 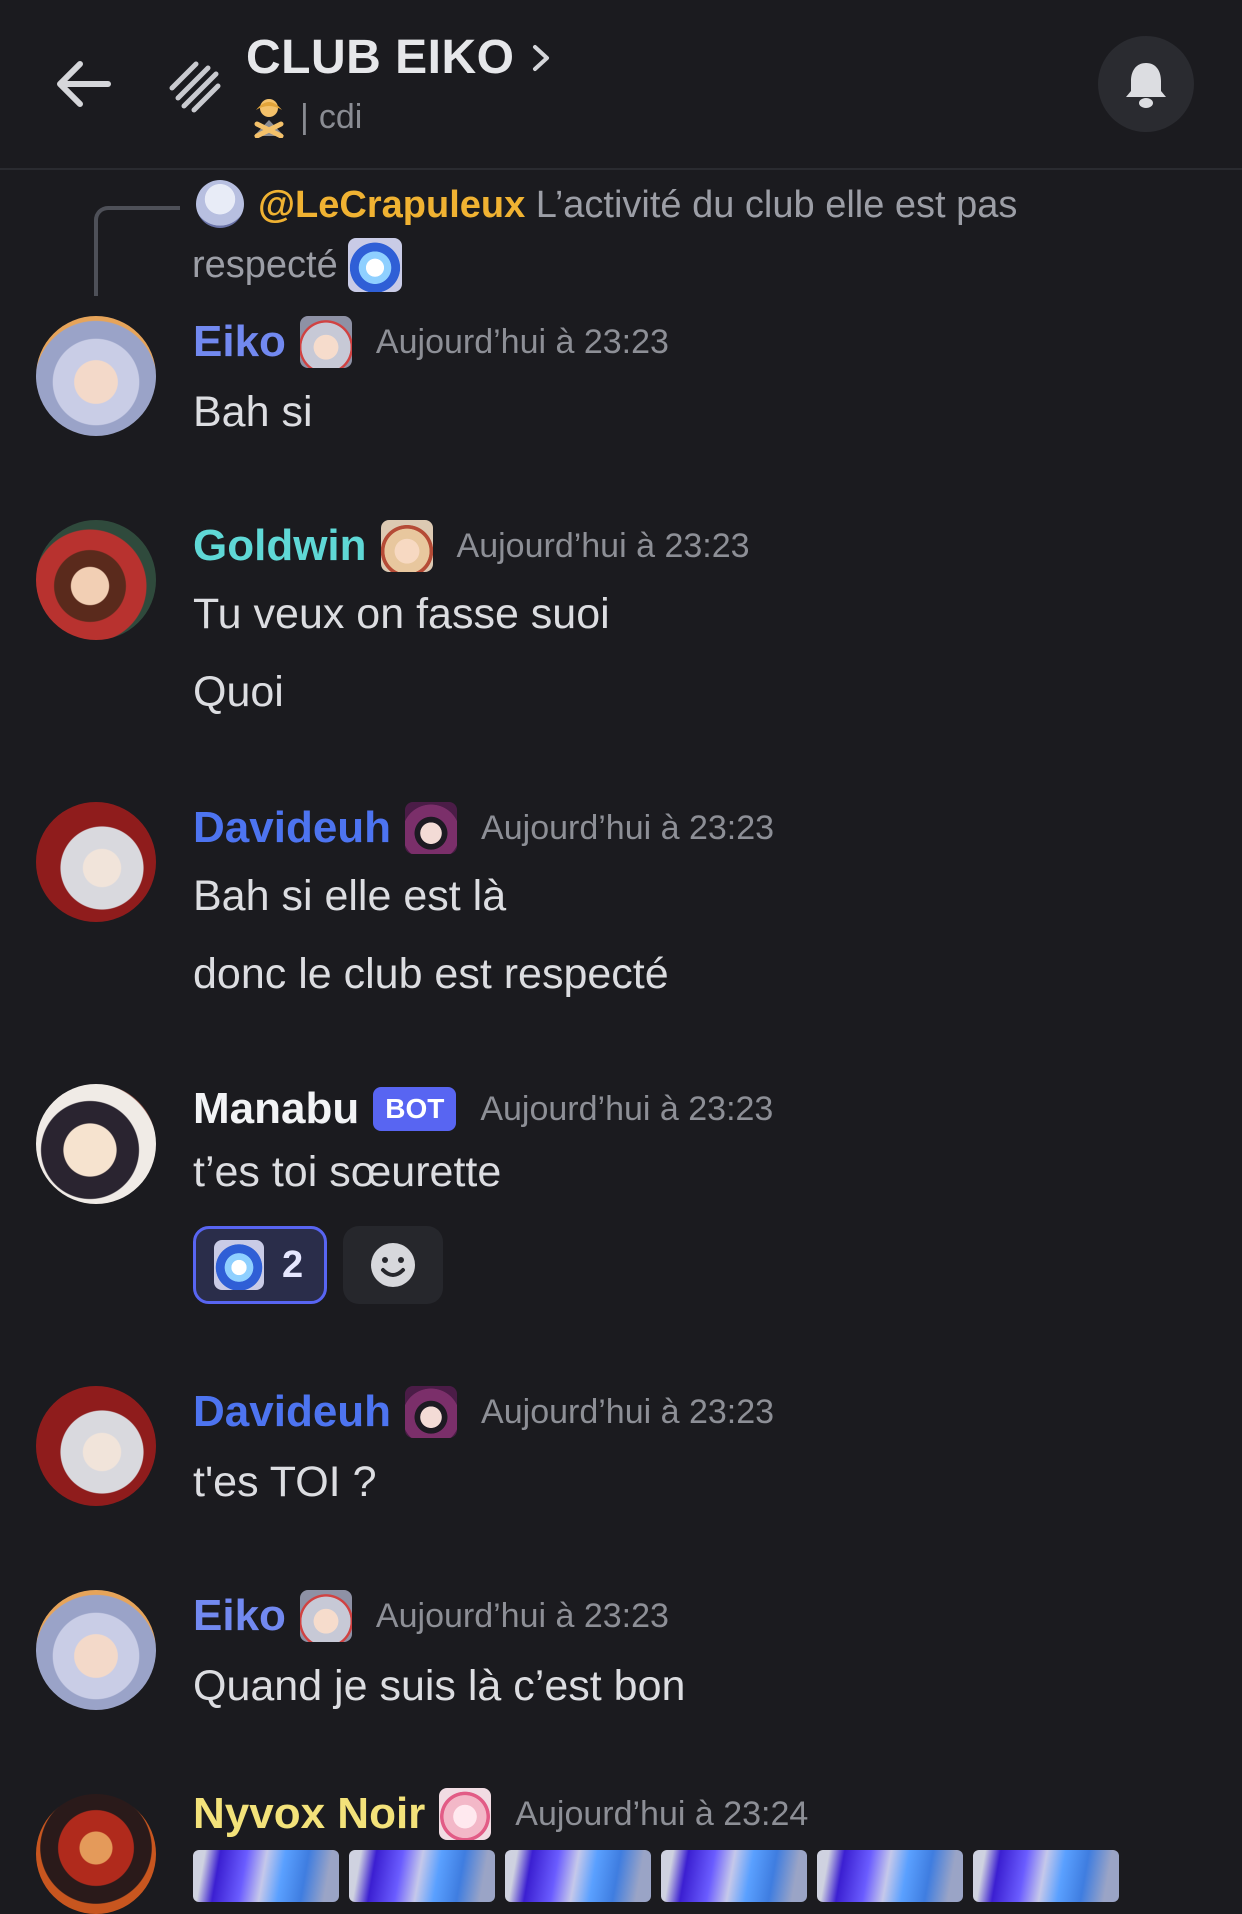 I want to click on bell-icon, so click(x=1146, y=85).